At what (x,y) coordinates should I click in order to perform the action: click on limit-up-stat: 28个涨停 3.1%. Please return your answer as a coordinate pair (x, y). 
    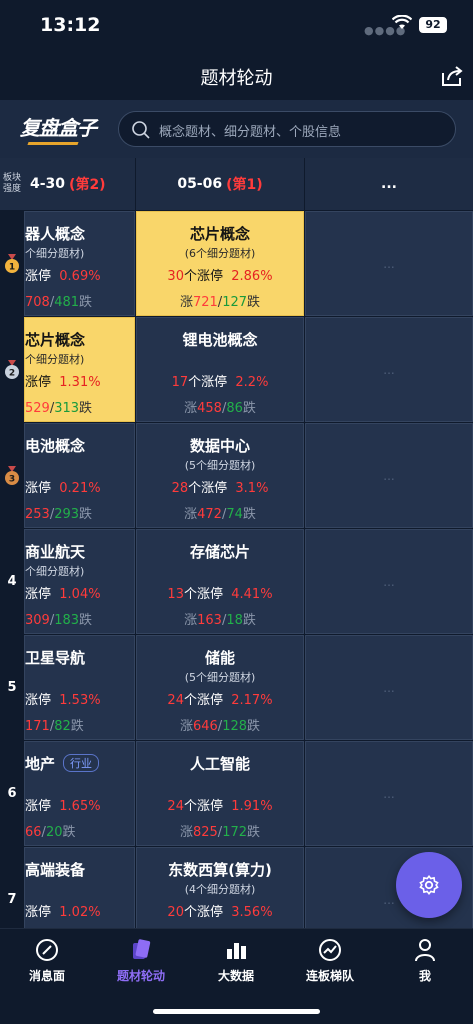
    Looking at the image, I should click on (220, 488).